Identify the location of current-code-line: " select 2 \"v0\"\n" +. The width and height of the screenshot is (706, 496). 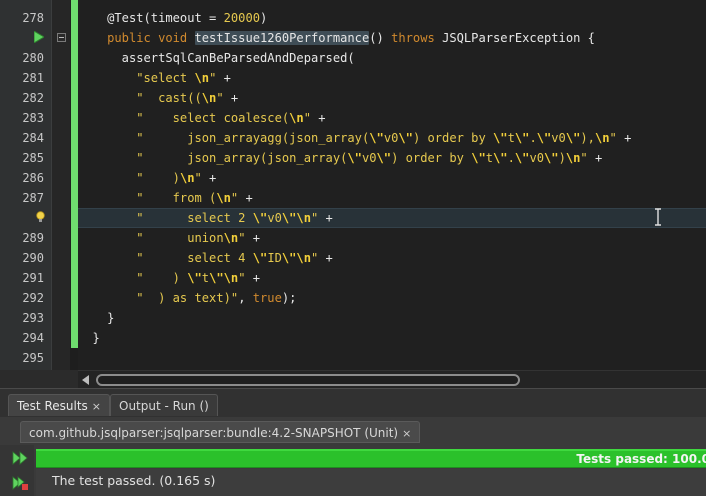
(353, 218).